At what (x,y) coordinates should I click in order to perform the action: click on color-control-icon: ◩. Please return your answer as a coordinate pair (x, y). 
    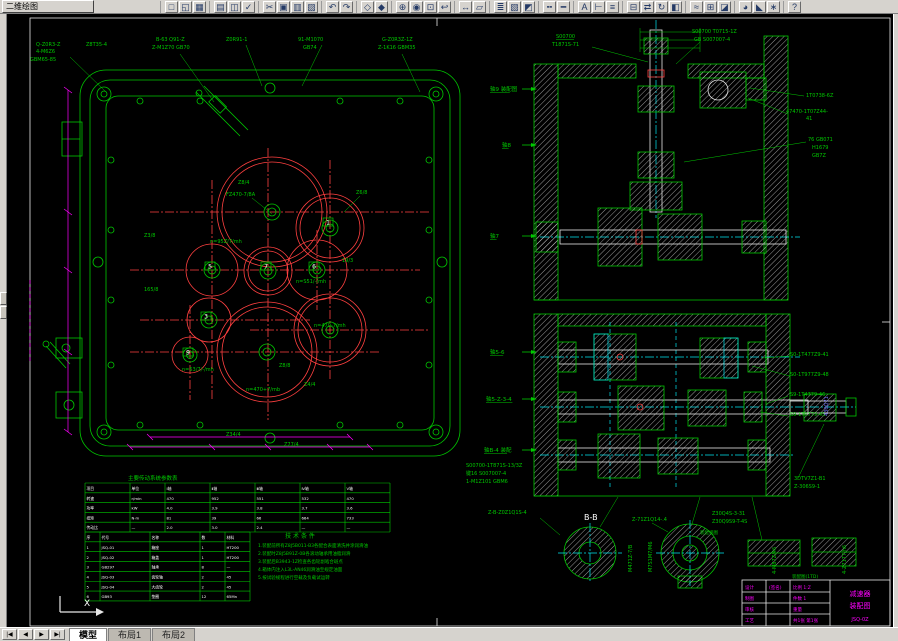
    Looking at the image, I should click on (528, 6).